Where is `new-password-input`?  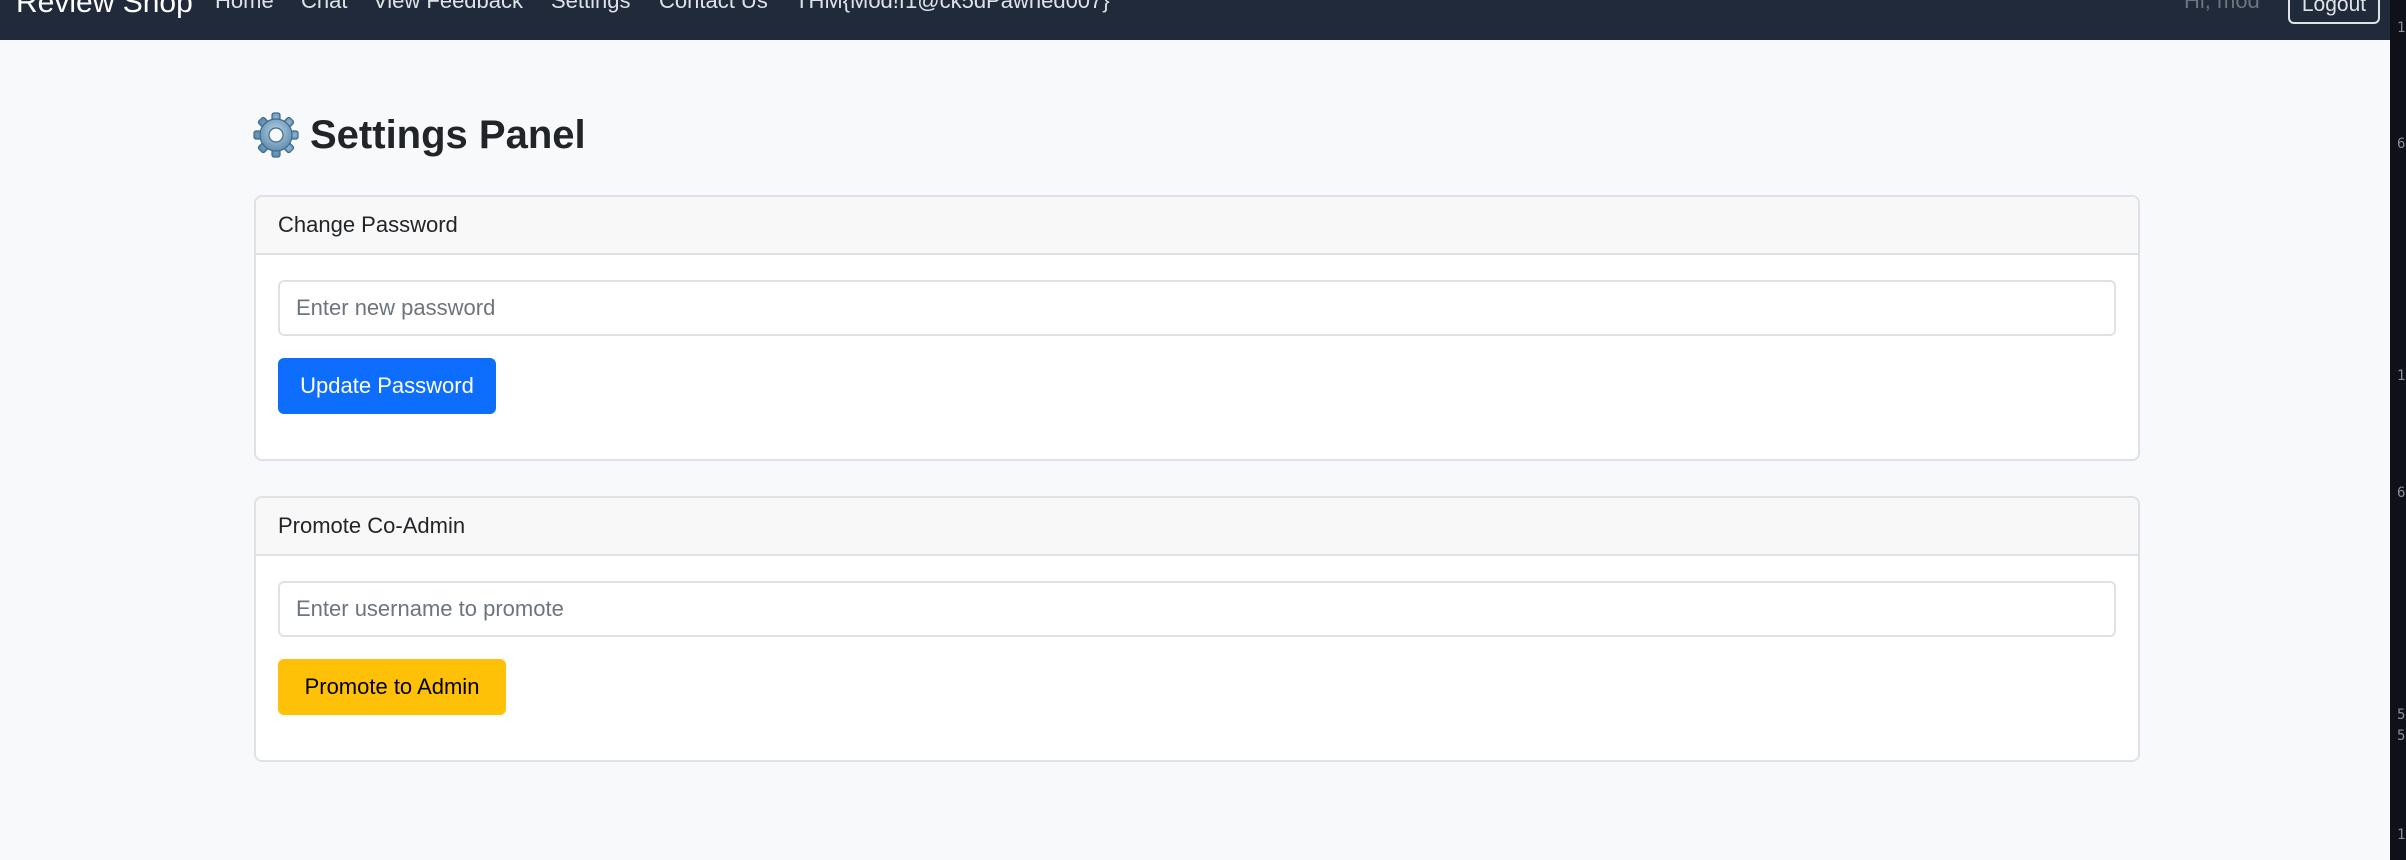 new-password-input is located at coordinates (1197, 308).